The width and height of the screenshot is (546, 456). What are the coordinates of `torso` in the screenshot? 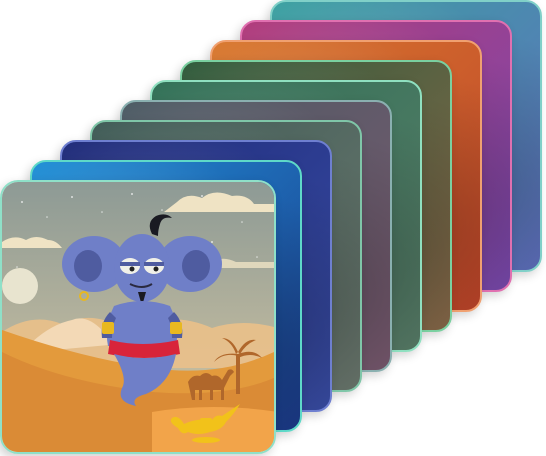 It's located at (142, 323).